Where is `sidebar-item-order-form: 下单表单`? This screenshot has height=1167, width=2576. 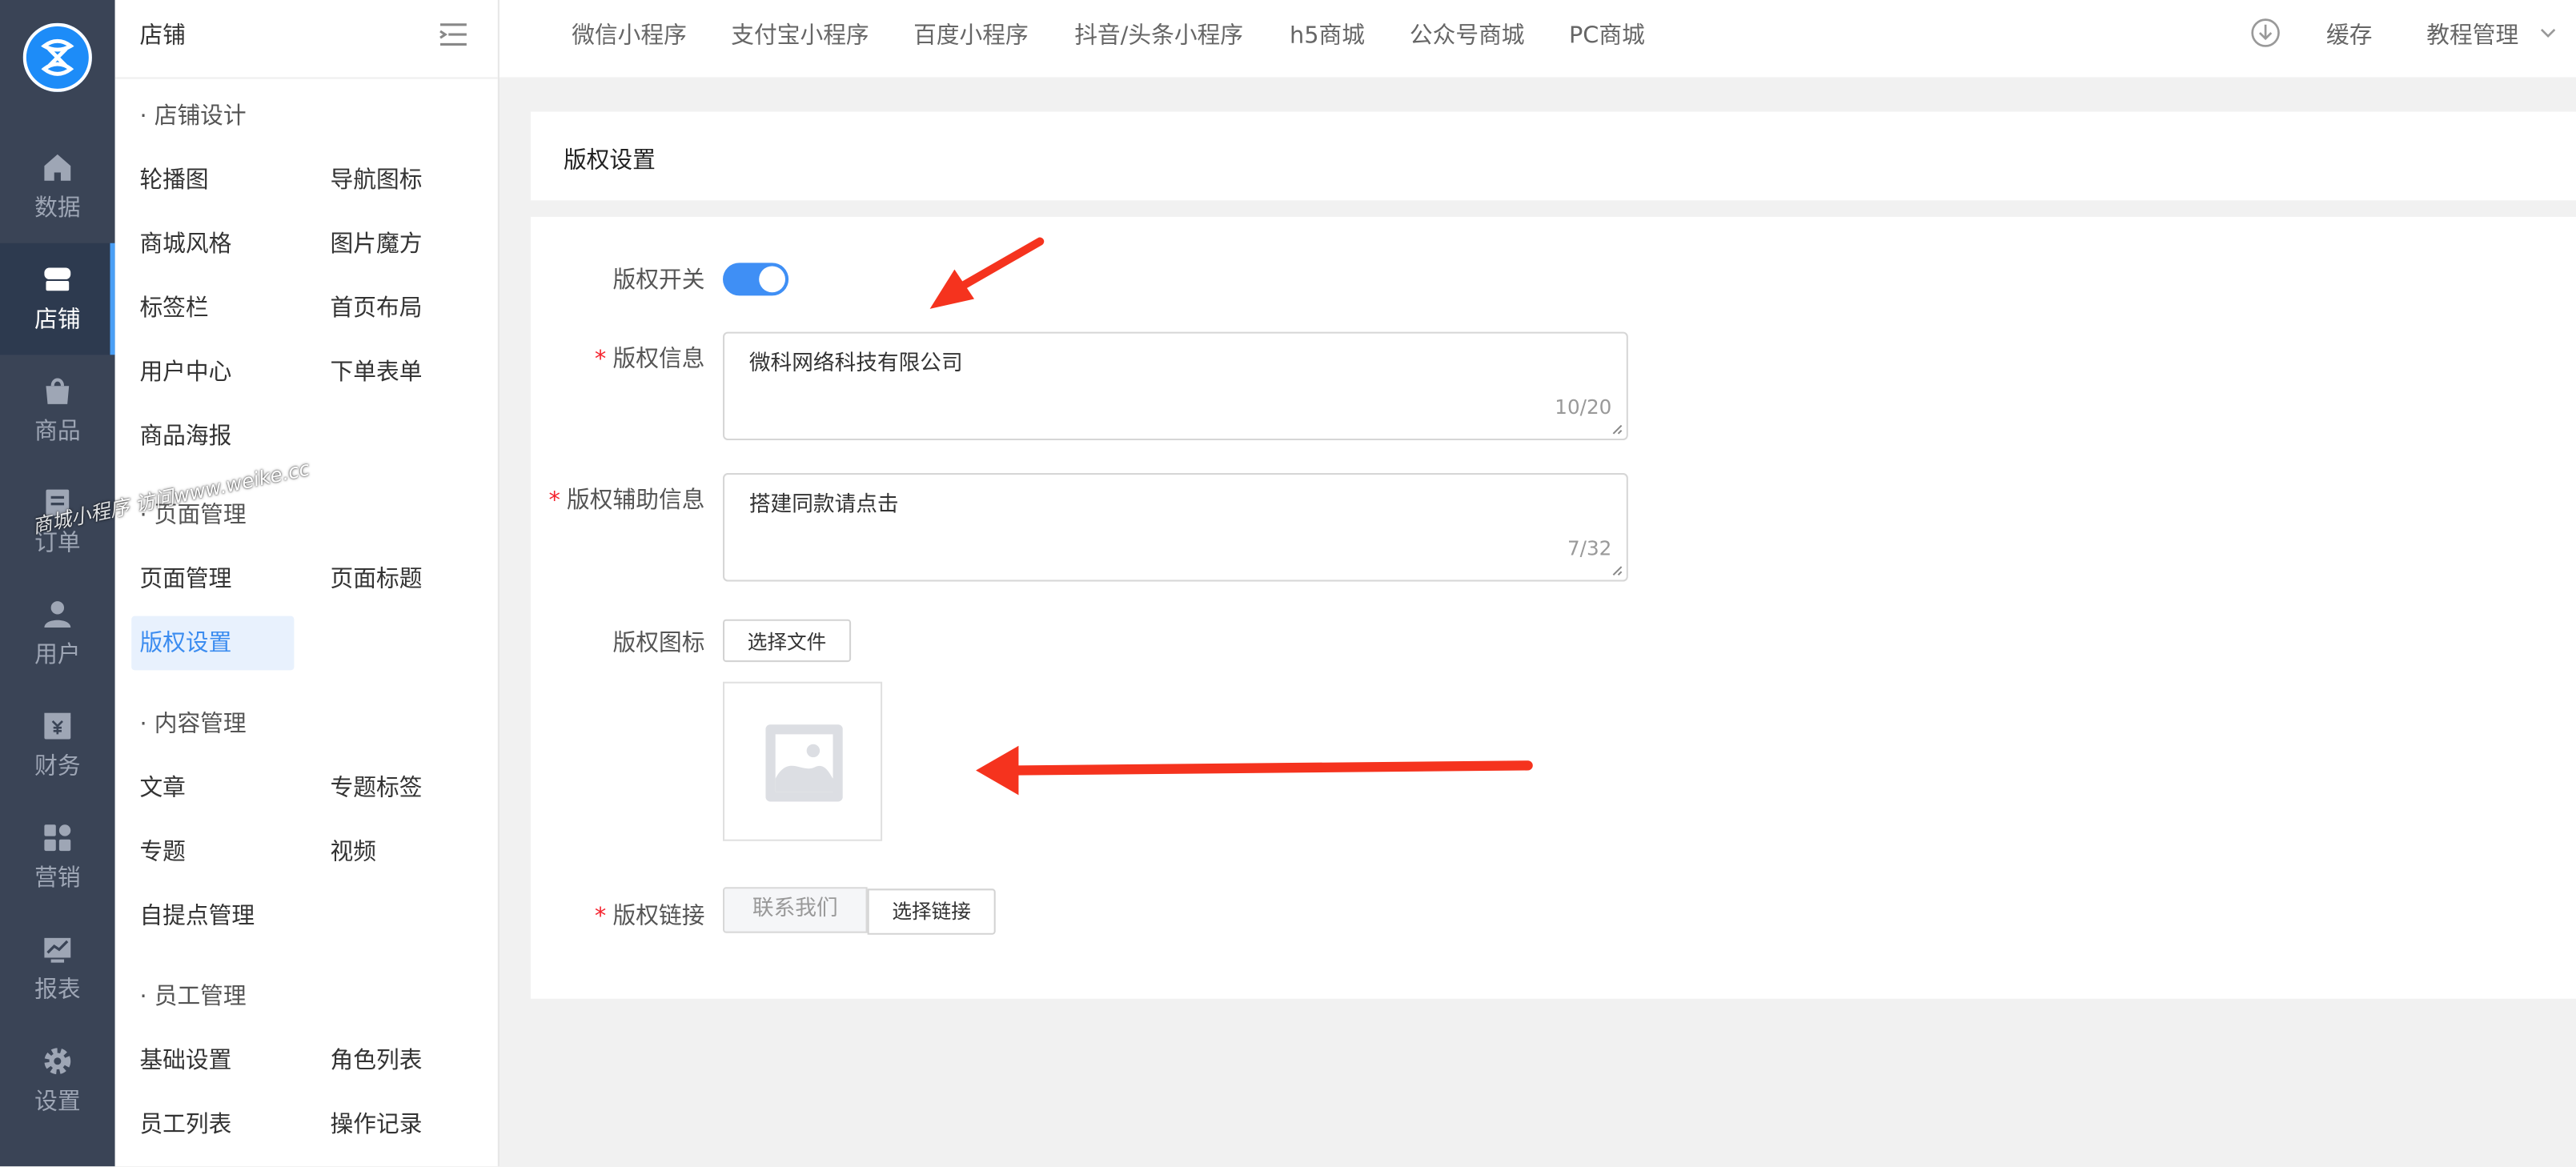
sidebar-item-order-form: 下单表单 is located at coordinates (377, 371).